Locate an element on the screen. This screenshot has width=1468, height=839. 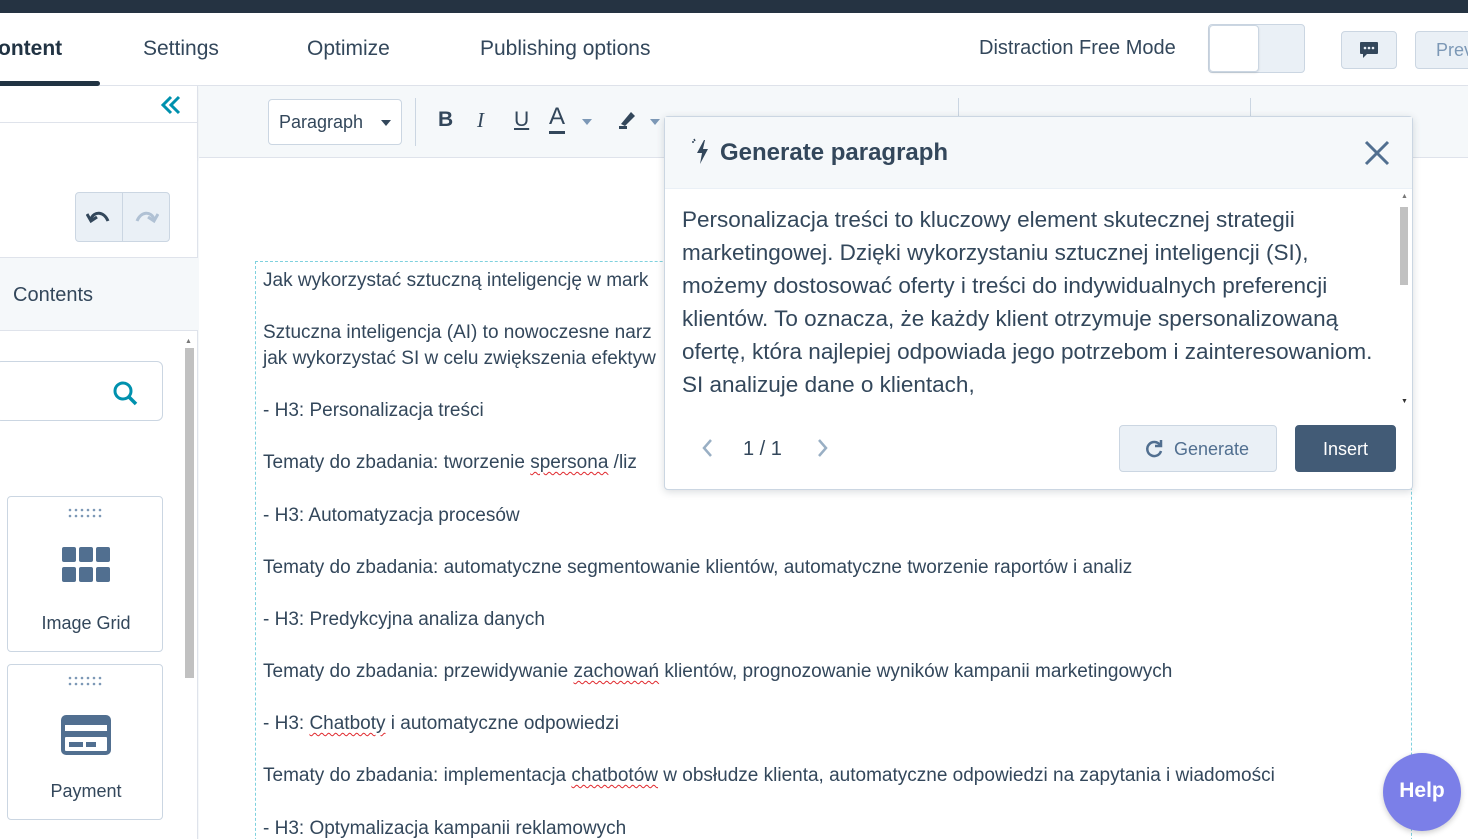
popup-footer: 1 / 1 Generate Insert is located at coordinates (1038, 448).